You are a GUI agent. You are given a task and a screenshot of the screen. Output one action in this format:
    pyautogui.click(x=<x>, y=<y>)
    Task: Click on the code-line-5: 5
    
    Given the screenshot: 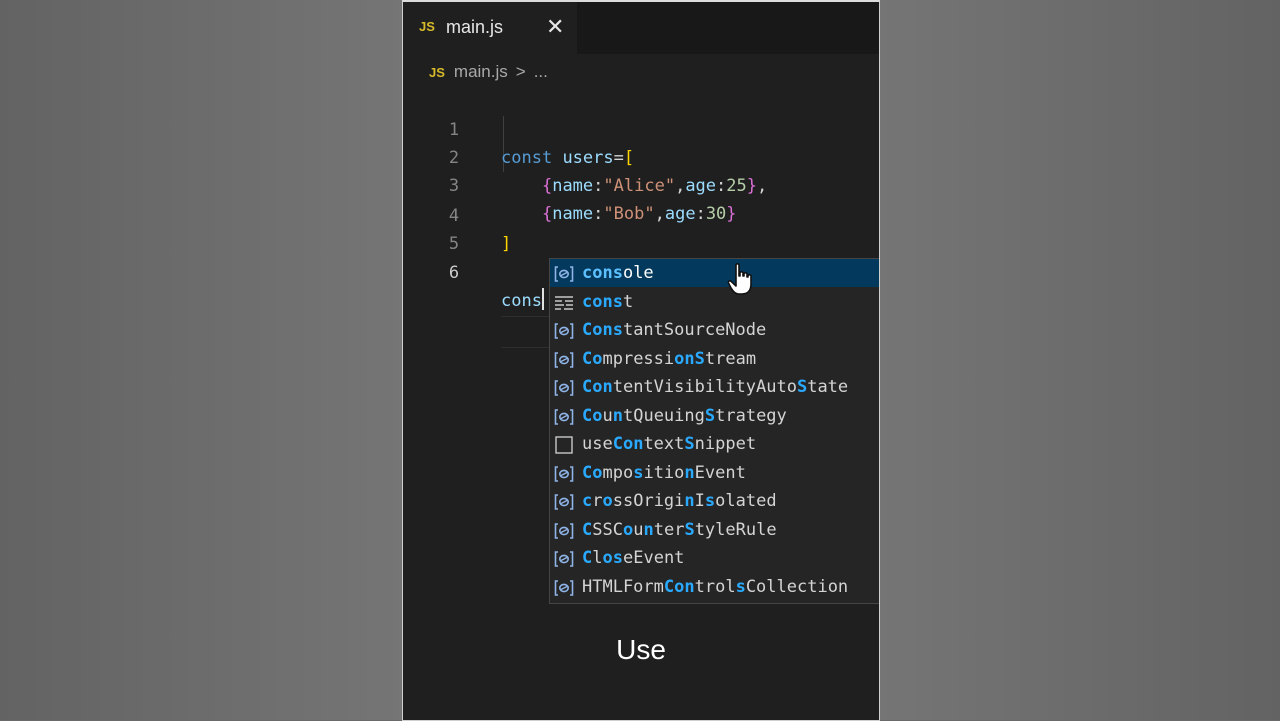 What is the action you would take?
    pyautogui.click(x=641, y=228)
    